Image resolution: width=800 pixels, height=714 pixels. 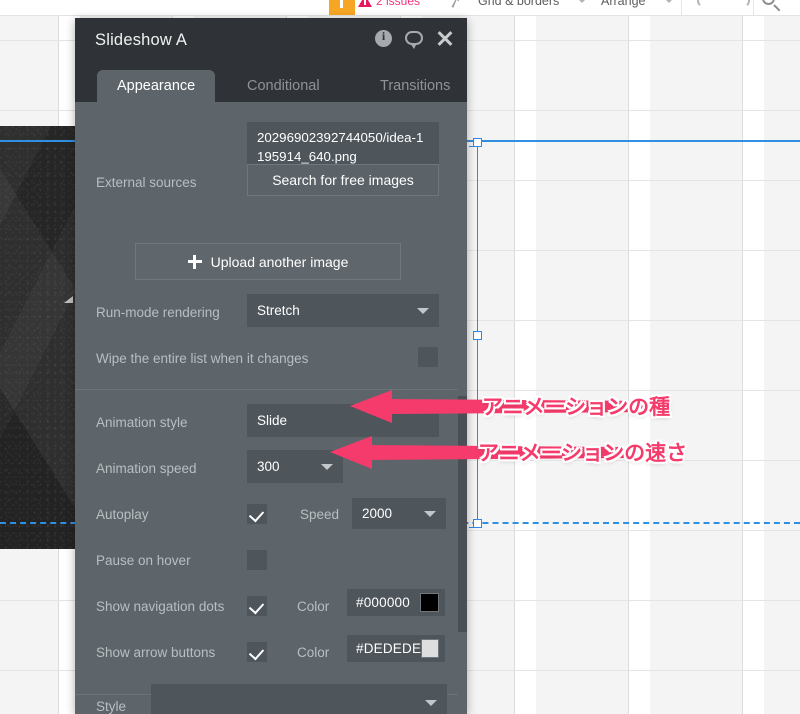 What do you see at coordinates (278, 310) in the screenshot?
I see `run-mode-rendering-value: Stretch` at bounding box center [278, 310].